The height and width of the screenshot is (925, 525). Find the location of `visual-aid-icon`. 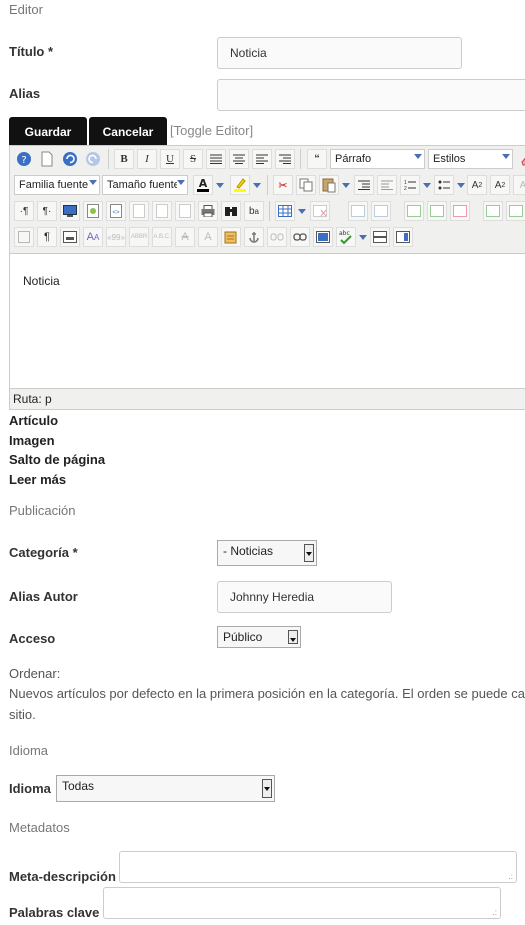

visual-aid-icon is located at coordinates (24, 237).